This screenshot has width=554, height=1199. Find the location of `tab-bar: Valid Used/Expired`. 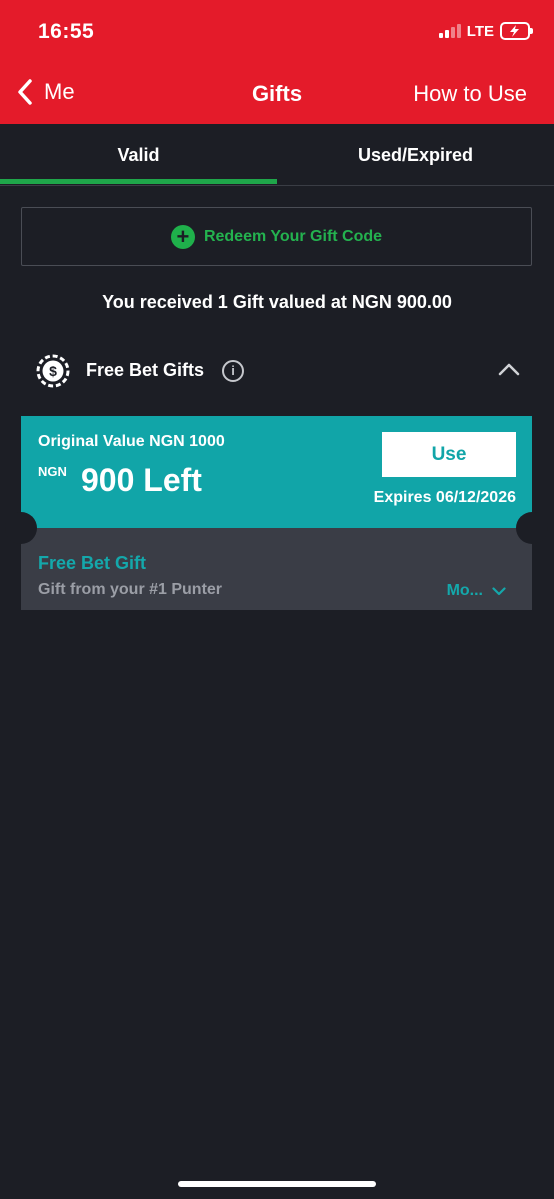

tab-bar: Valid Used/Expired is located at coordinates (277, 155).